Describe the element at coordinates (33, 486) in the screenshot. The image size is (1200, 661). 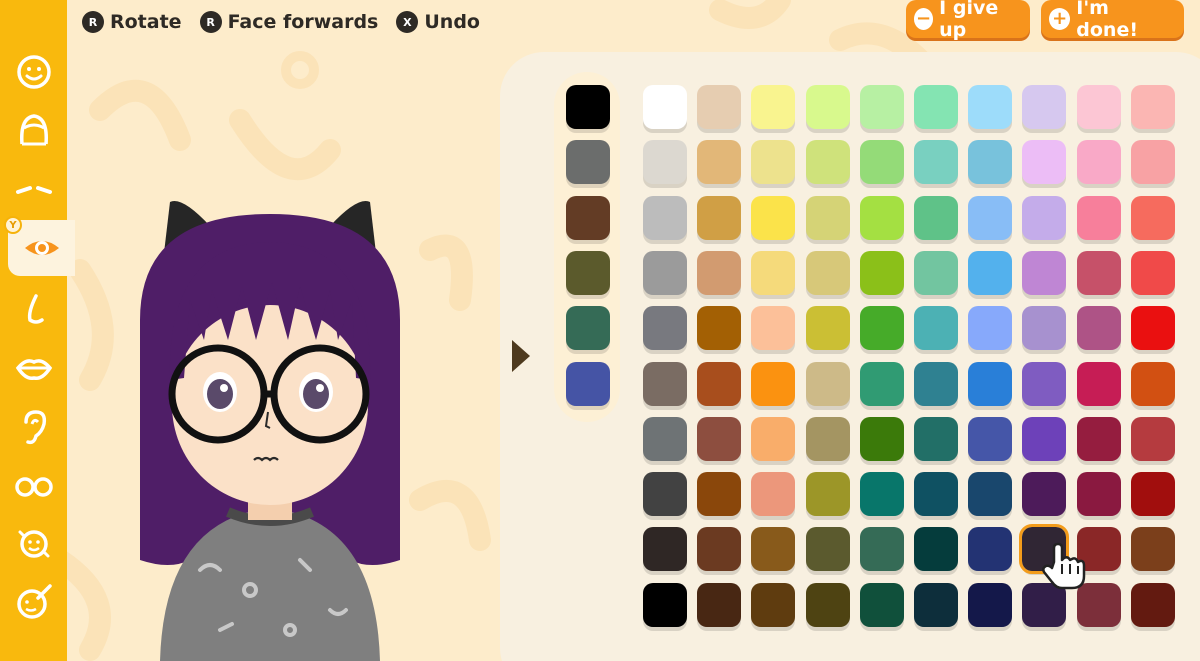
I see `sidebar-item-glasses` at that location.